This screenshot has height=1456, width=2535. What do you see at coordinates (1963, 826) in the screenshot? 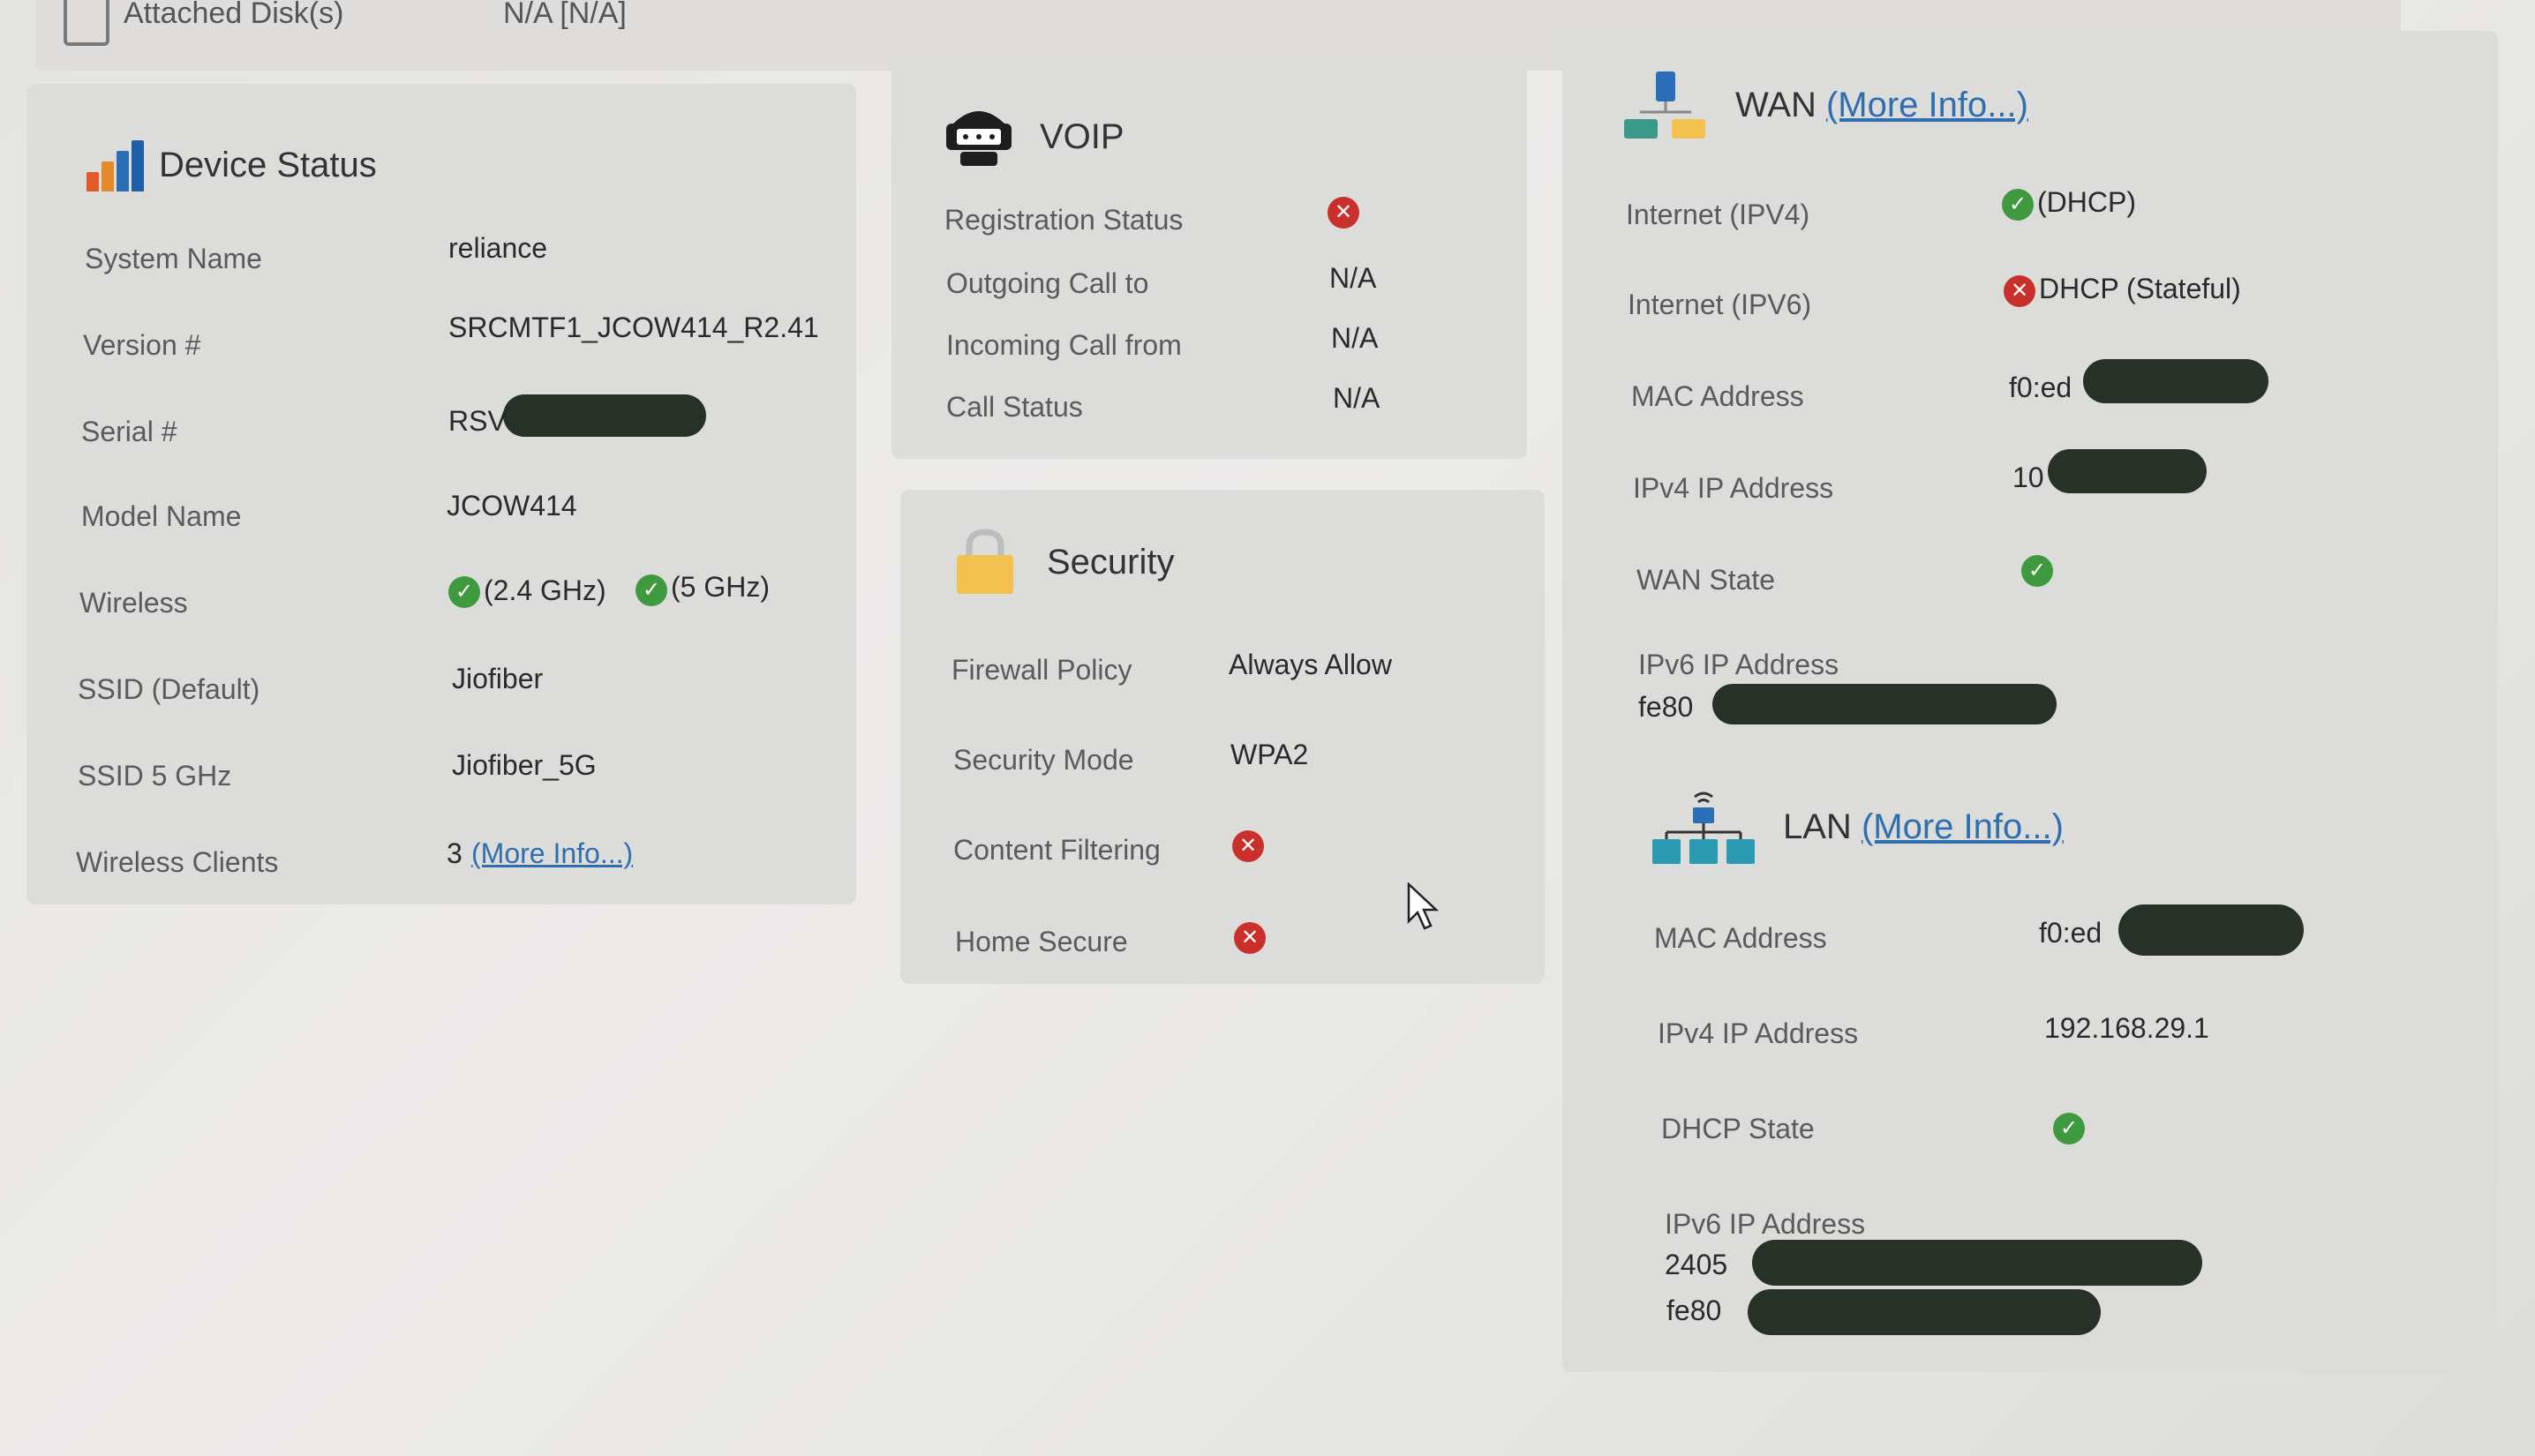
I see `lan-more-info-link: (More Info...)` at bounding box center [1963, 826].